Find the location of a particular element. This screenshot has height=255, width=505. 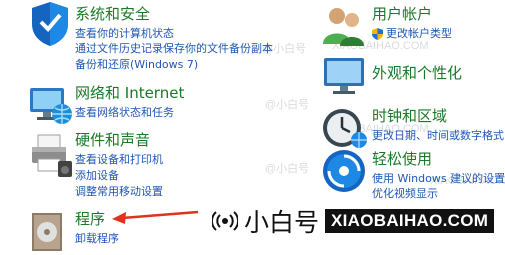

category-title-user-accounts: 用户帐户 is located at coordinates (402, 14).